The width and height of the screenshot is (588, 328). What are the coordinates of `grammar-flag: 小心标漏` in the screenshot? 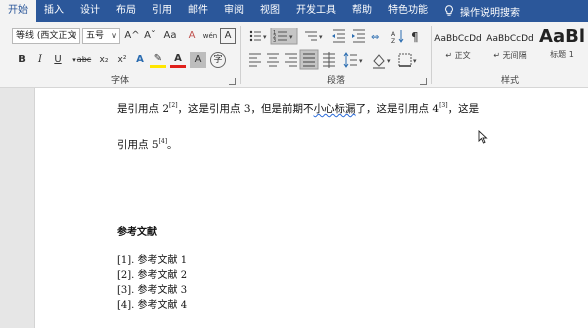 It's located at (335, 109).